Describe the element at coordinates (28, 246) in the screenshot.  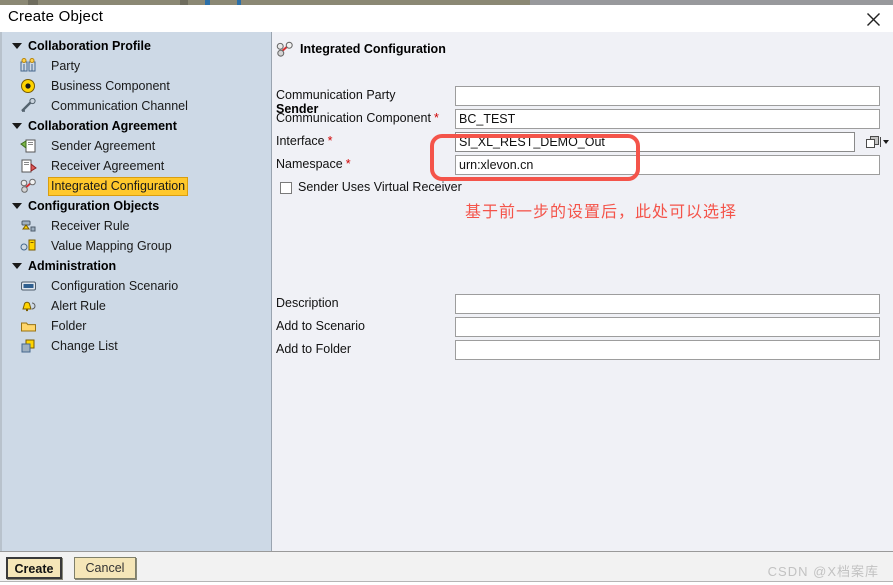
I see `value-mapping-group-icon` at that location.